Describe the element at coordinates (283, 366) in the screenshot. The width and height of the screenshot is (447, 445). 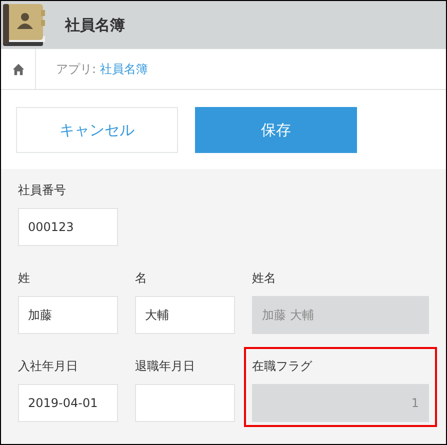
I see `field-label: 在職フラグ` at that location.